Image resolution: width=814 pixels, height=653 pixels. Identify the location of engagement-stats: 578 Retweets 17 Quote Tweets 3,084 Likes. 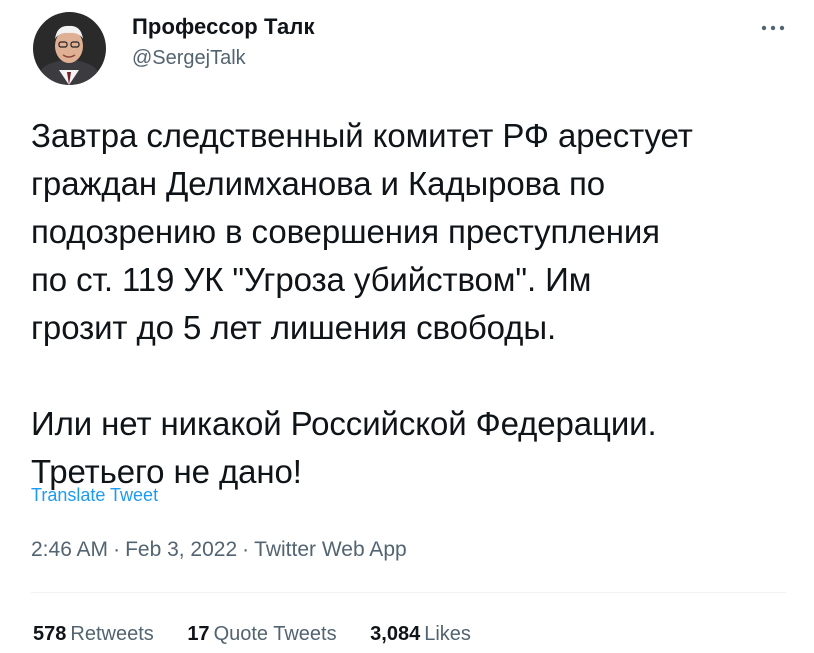
(266, 634).